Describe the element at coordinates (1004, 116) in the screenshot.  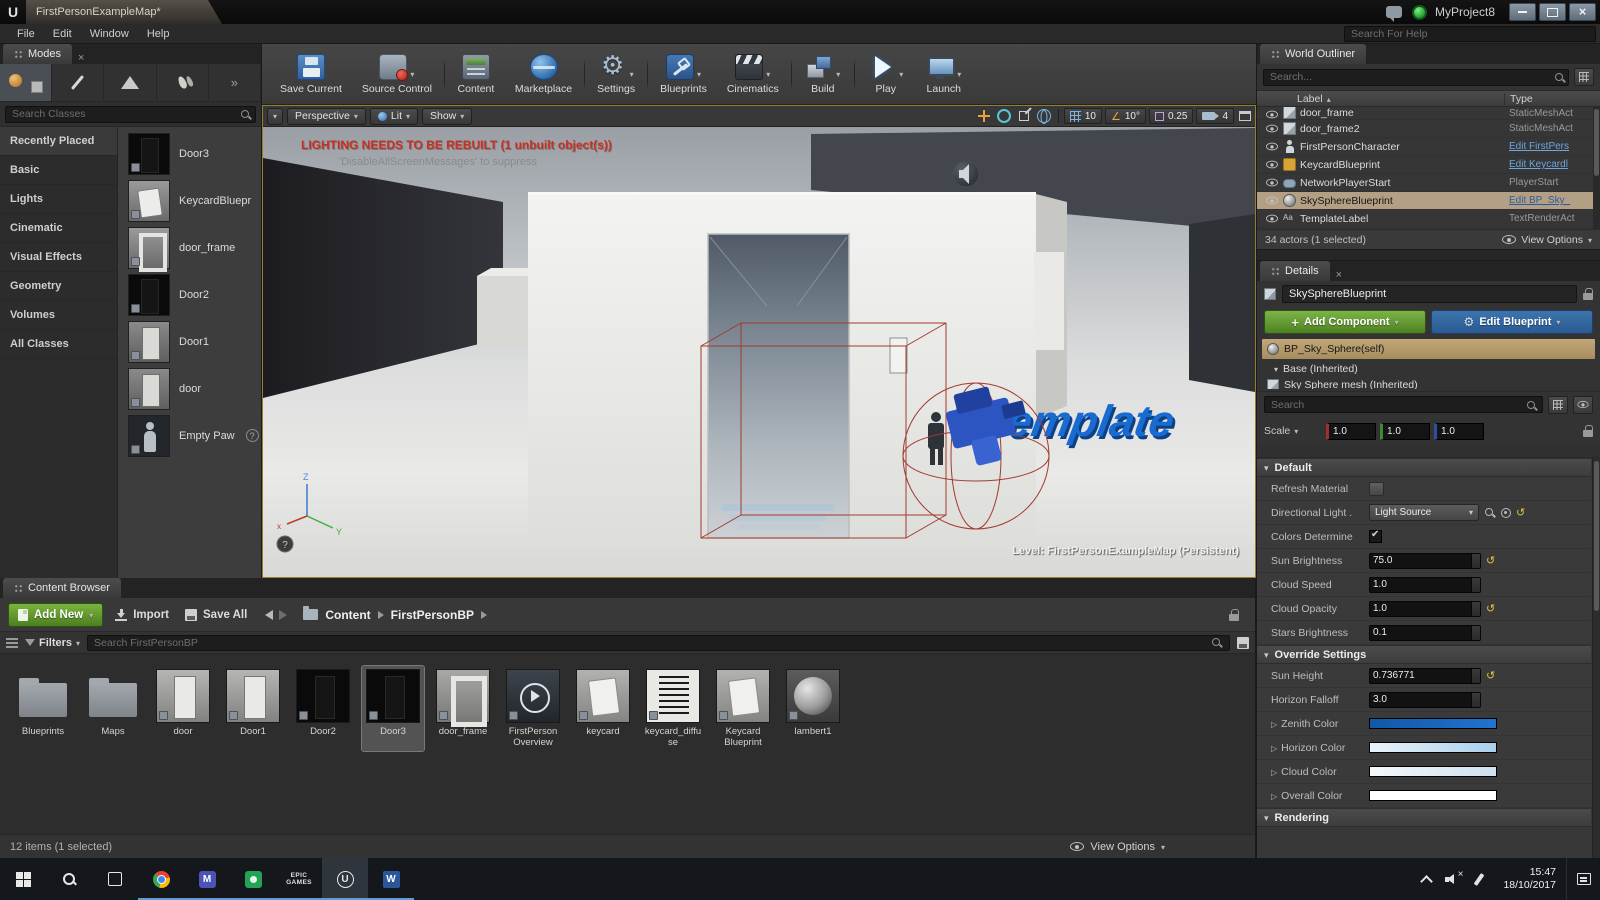
I see `rotate-tool-icon` at that location.